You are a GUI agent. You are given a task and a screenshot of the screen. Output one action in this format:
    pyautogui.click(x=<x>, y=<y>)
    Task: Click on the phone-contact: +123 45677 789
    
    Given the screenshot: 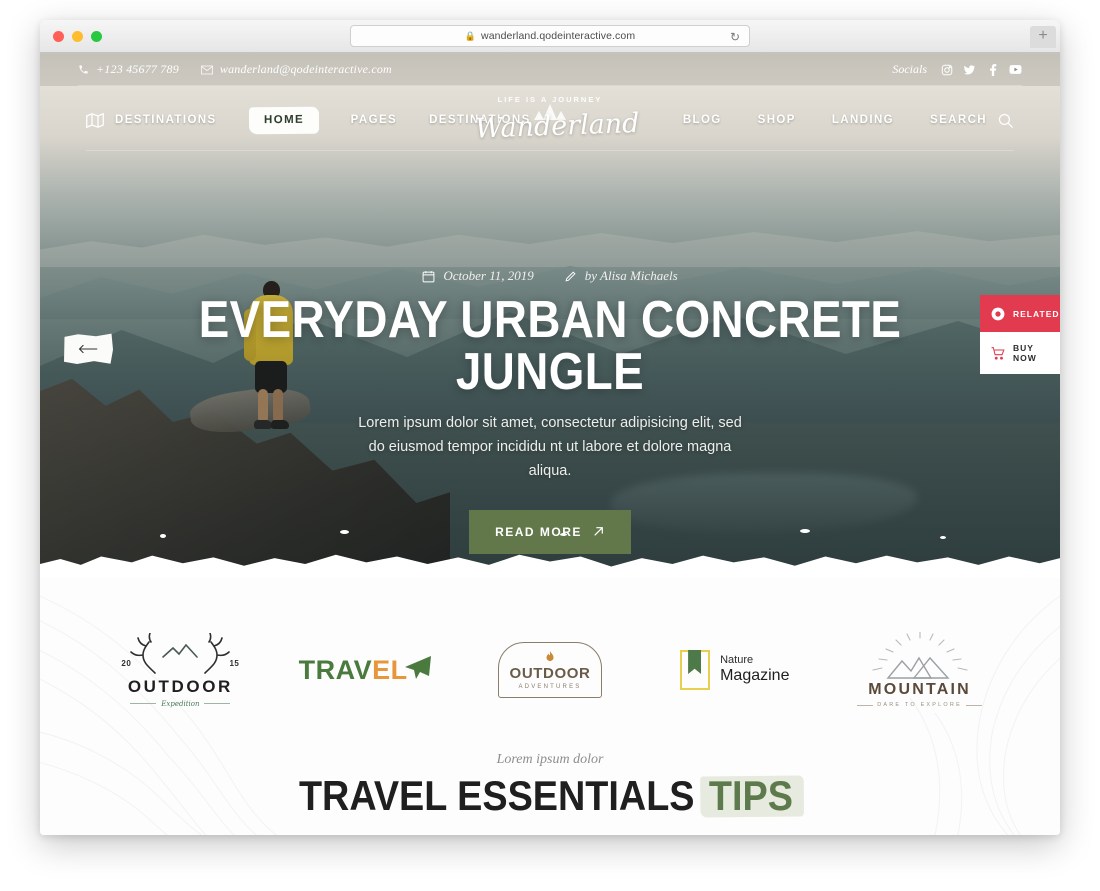 What is the action you would take?
    pyautogui.click(x=128, y=69)
    